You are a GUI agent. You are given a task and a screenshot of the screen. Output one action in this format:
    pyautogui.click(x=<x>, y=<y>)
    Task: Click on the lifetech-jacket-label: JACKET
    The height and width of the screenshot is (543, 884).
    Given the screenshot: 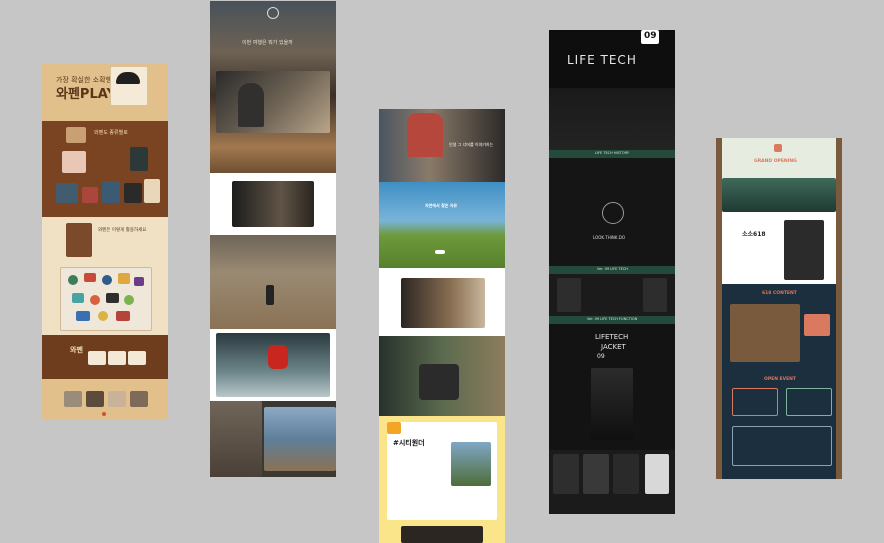 What is the action you would take?
    pyautogui.click(x=613, y=347)
    